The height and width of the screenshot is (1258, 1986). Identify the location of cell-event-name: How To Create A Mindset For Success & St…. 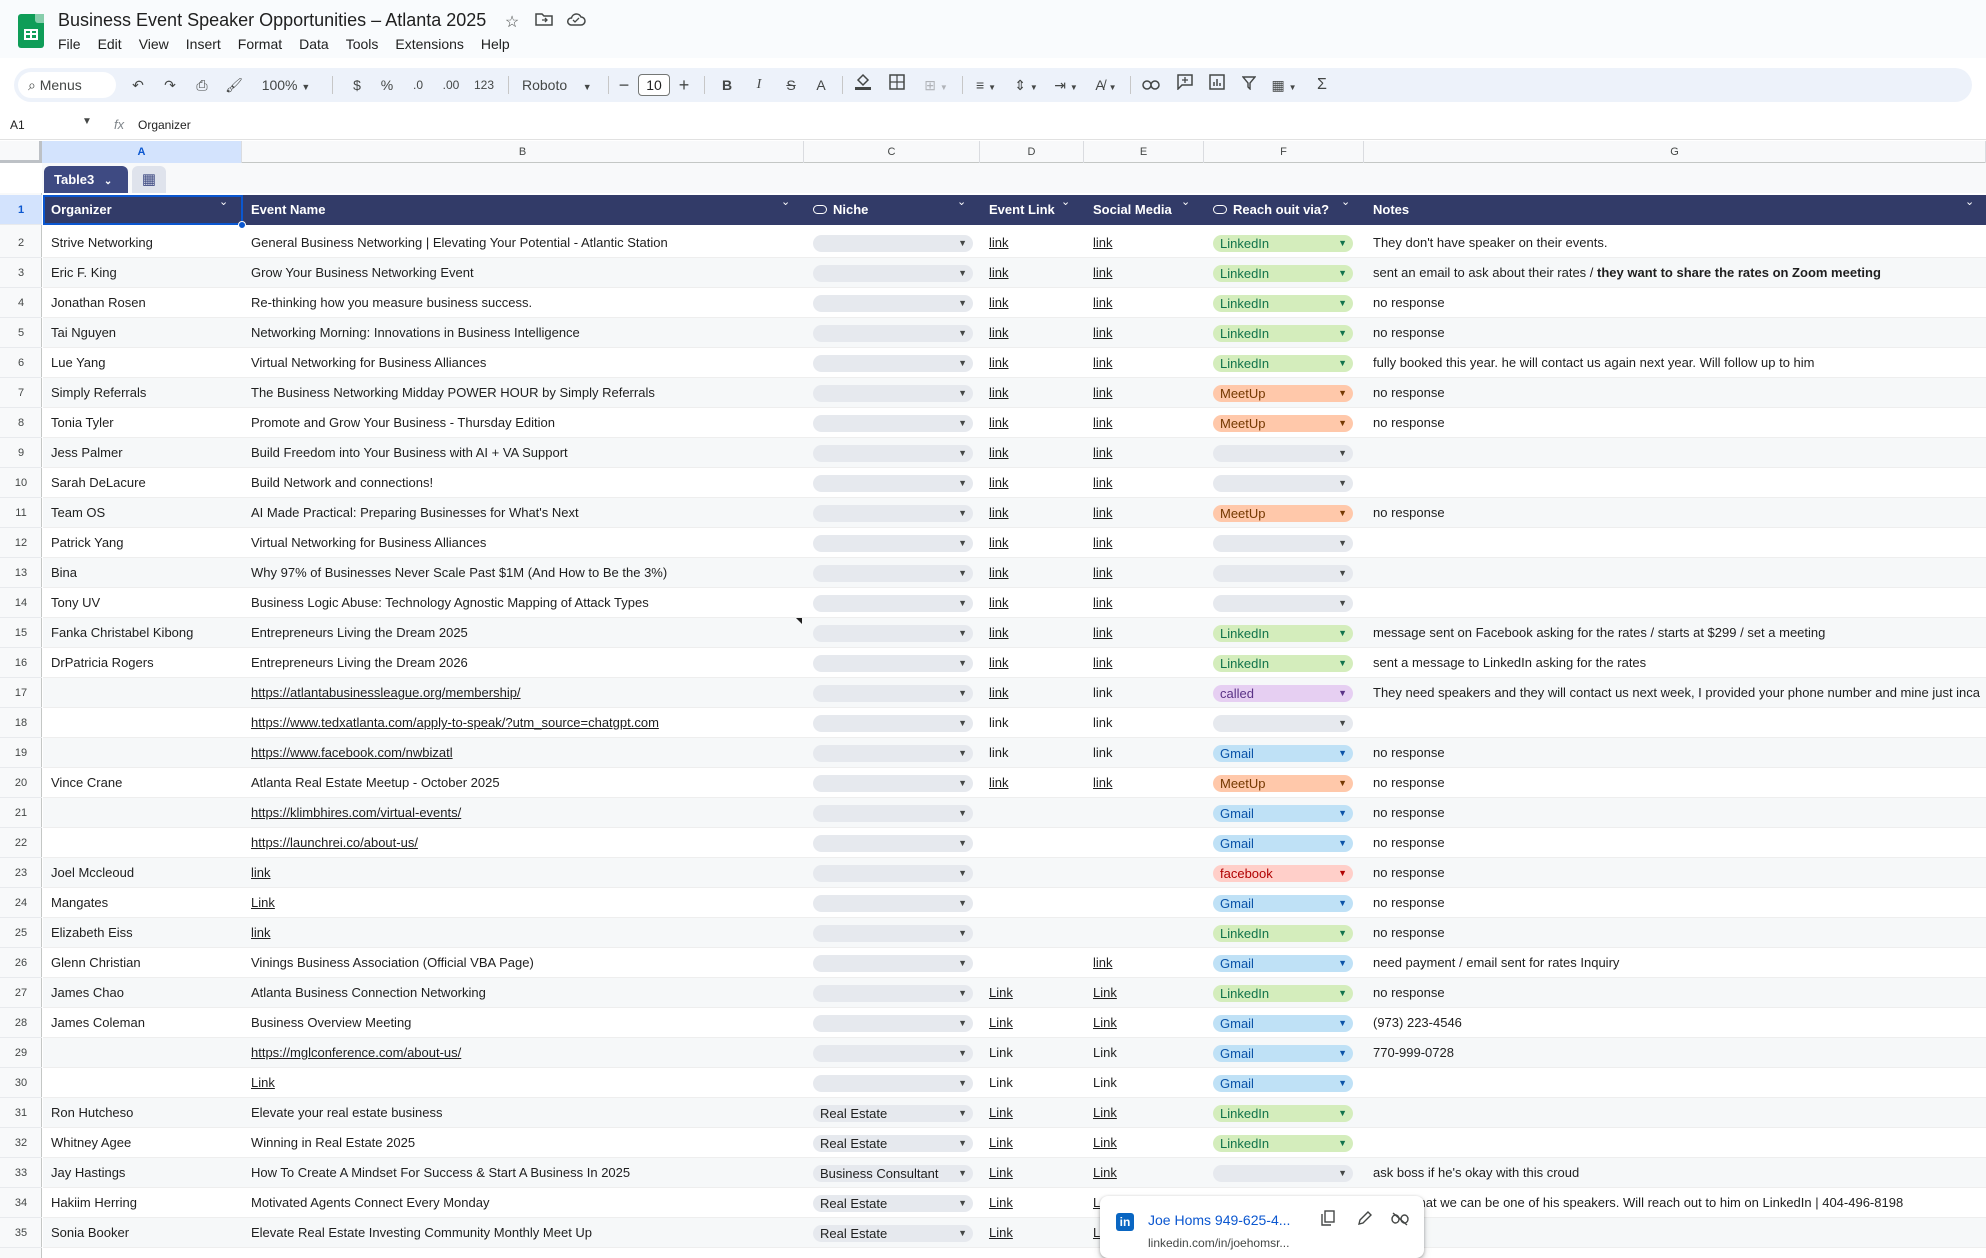
(524, 1173).